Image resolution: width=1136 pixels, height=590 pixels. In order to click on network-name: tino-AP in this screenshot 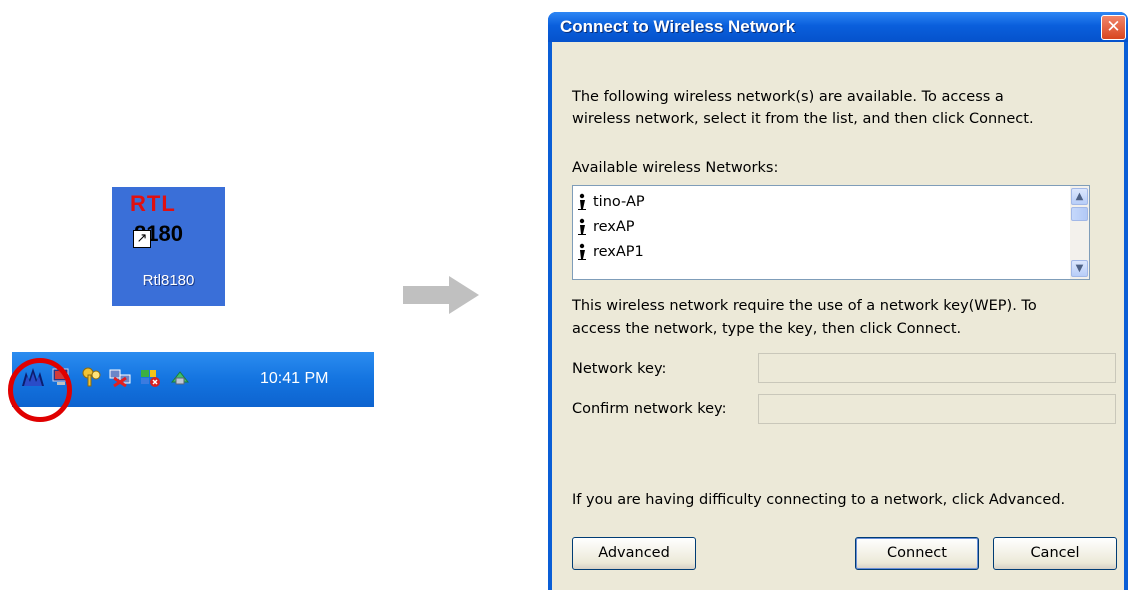, I will do `click(619, 202)`.